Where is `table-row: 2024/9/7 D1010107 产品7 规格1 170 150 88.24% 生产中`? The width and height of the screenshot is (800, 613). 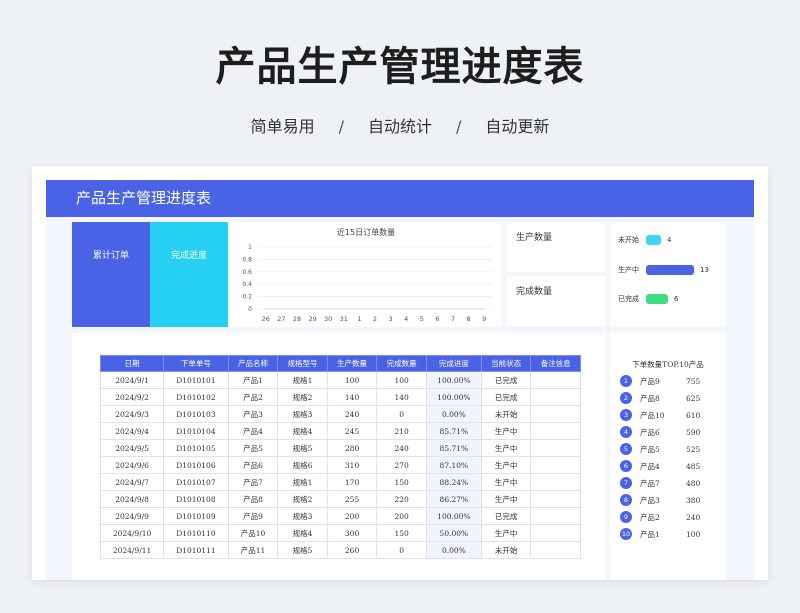
table-row: 2024/9/7 D1010107 产品7 规格1 170 150 88.24% 生产中 is located at coordinates (340, 482).